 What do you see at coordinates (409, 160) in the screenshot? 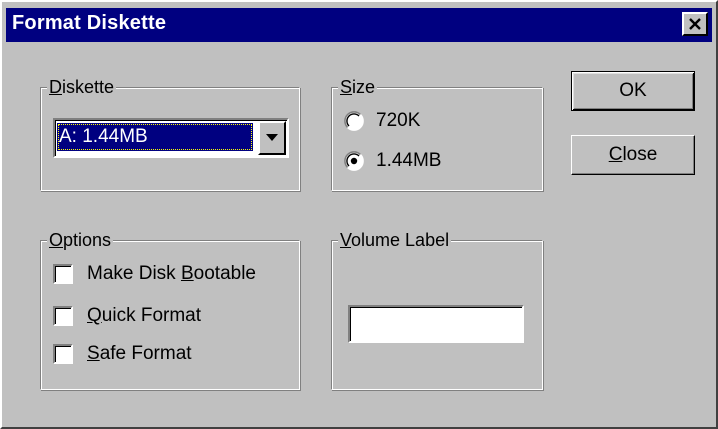
I see `size-option-label: 1.44MB` at bounding box center [409, 160].